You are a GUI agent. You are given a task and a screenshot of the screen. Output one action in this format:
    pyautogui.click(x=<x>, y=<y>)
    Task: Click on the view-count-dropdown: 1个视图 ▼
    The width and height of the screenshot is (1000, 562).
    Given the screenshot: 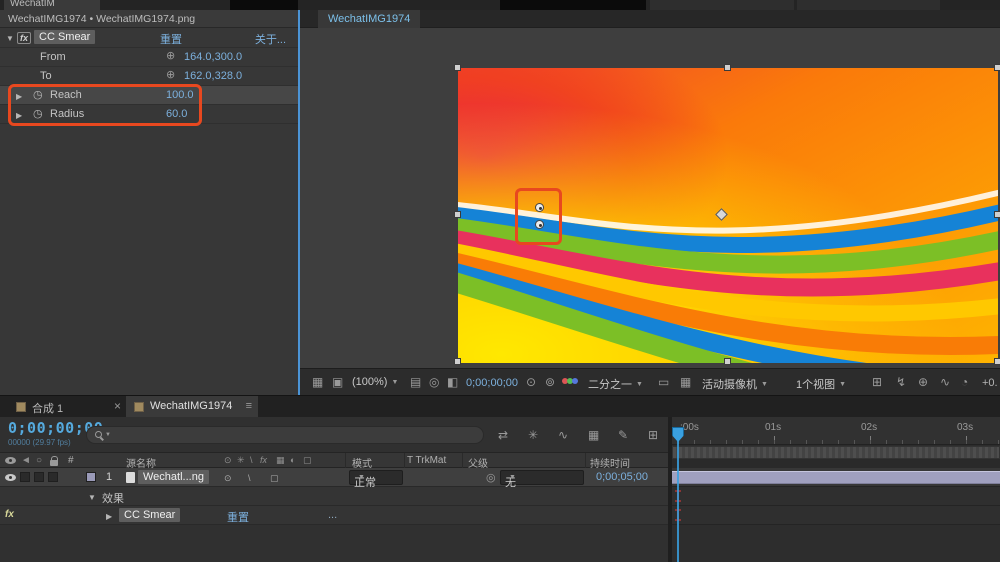 What is the action you would take?
    pyautogui.click(x=821, y=384)
    